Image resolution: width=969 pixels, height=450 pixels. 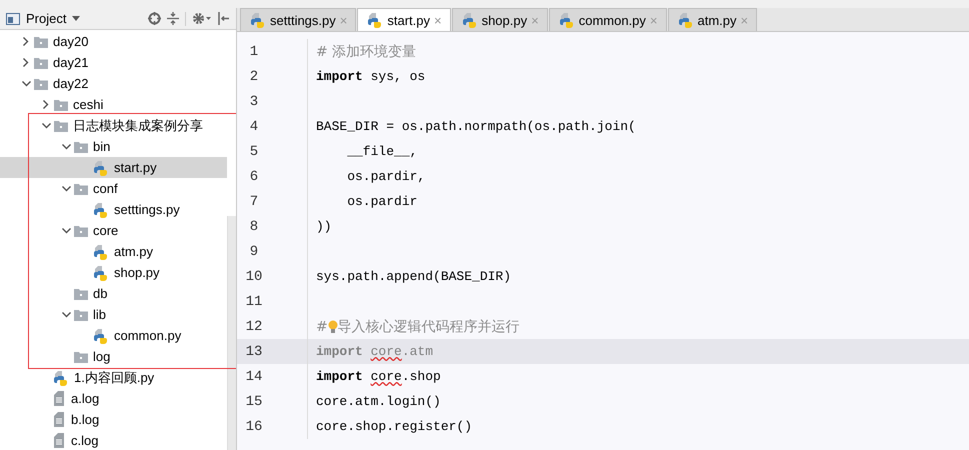 I want to click on tree-item: atm.py, so click(x=113, y=251).